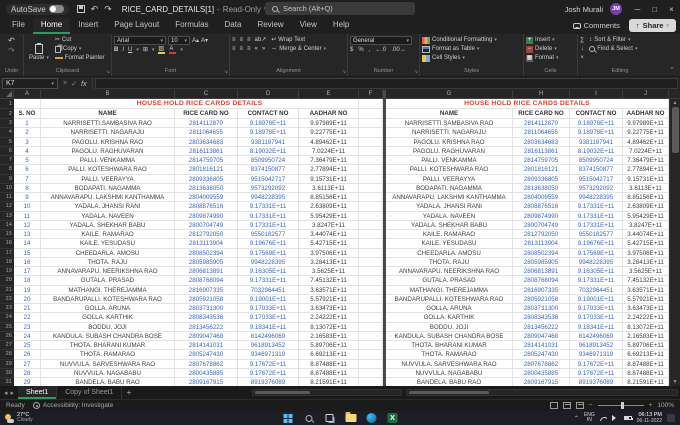 Image resolution: width=680 pixels, height=425 pixels. What do you see at coordinates (329, 235) in the screenshot?
I see `cell: 3.44074E+11` at bounding box center [329, 235].